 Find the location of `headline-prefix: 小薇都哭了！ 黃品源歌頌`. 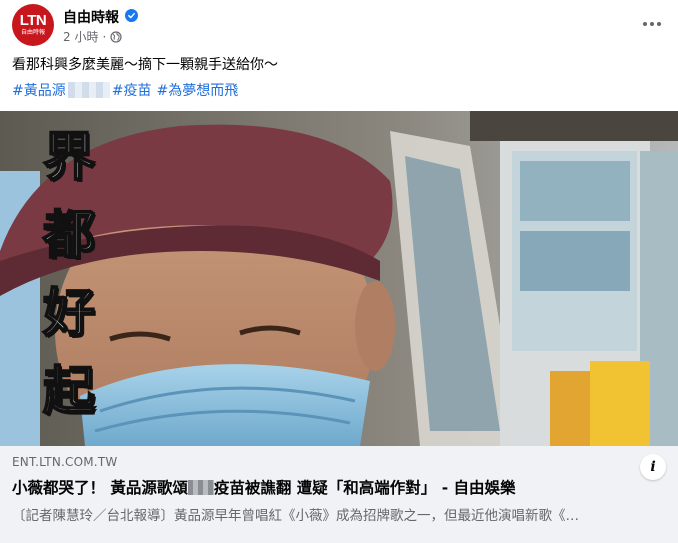

headline-prefix: 小薇都哭了！ 黃品源歌頌 is located at coordinates (100, 488).